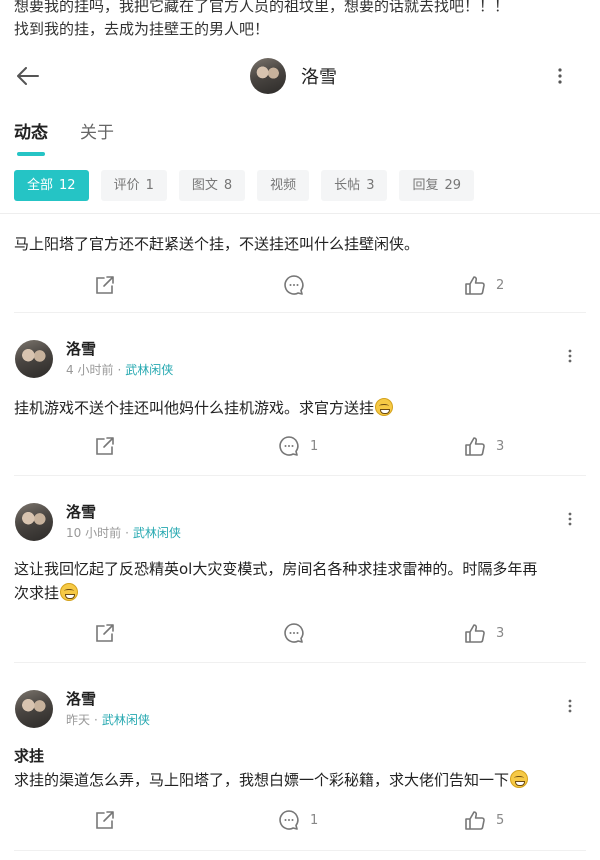 Image resolution: width=600 pixels, height=860 pixels. I want to click on filter-video: 视频, so click(283, 185).